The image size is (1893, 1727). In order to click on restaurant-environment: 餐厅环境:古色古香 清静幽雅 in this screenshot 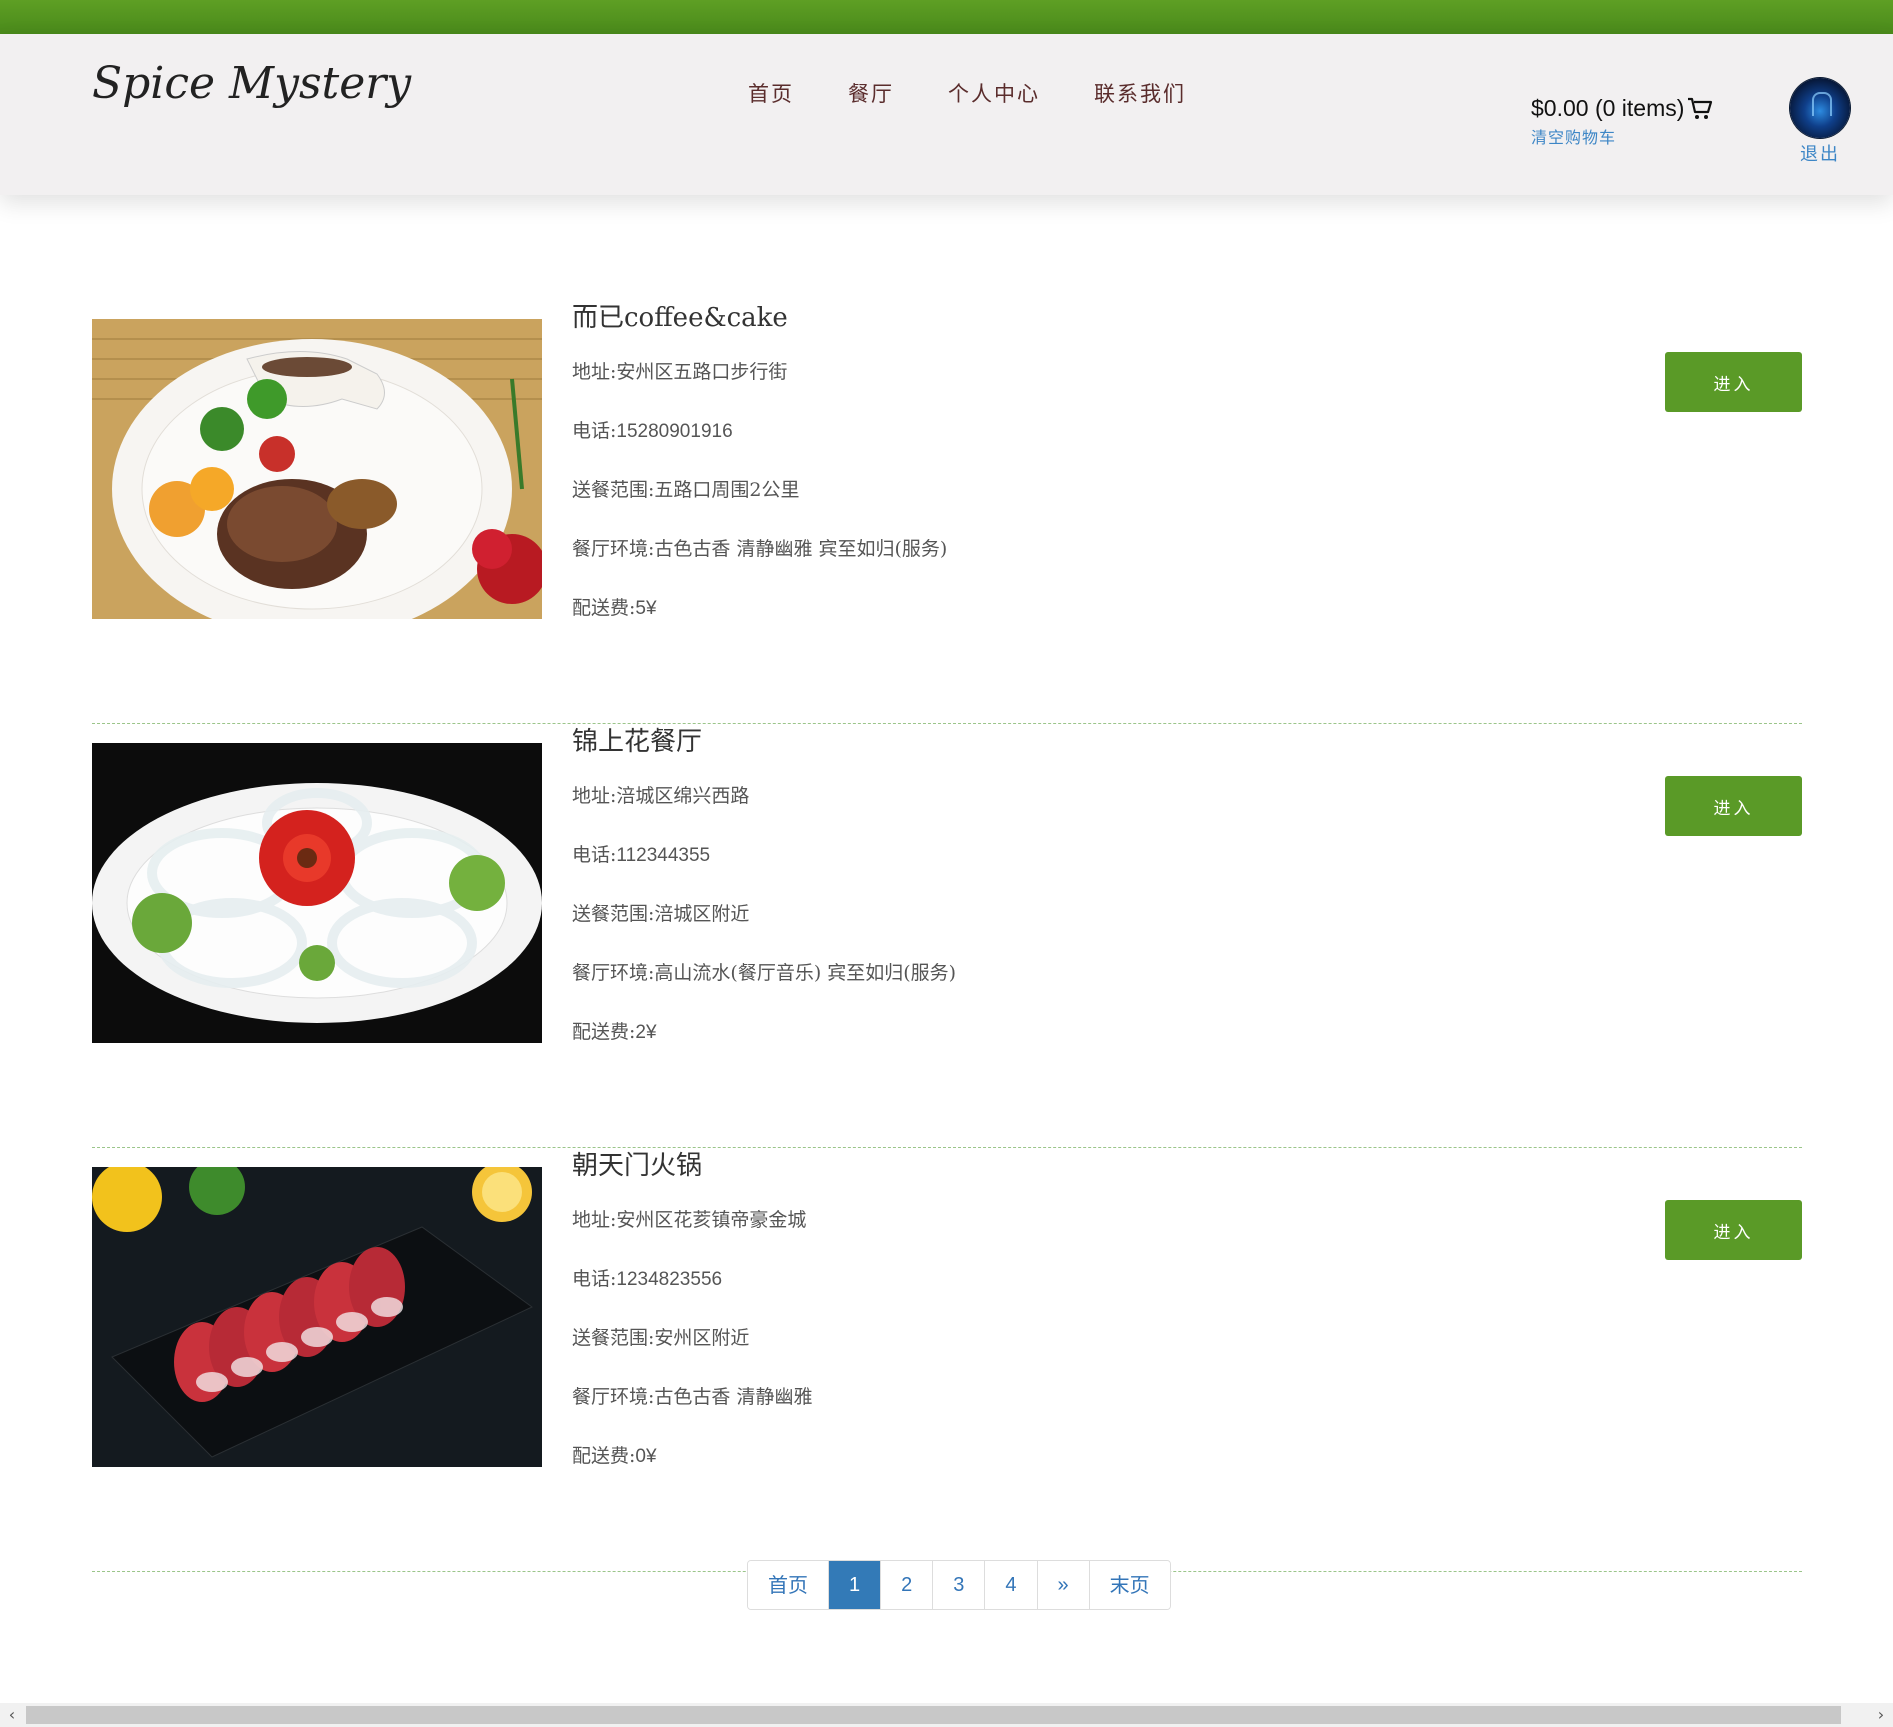, I will do `click(692, 1397)`.